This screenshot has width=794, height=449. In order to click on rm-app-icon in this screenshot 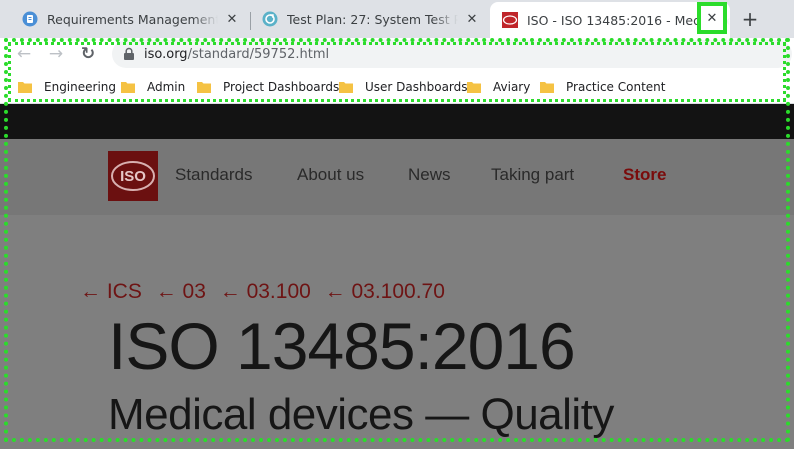, I will do `click(30, 19)`.